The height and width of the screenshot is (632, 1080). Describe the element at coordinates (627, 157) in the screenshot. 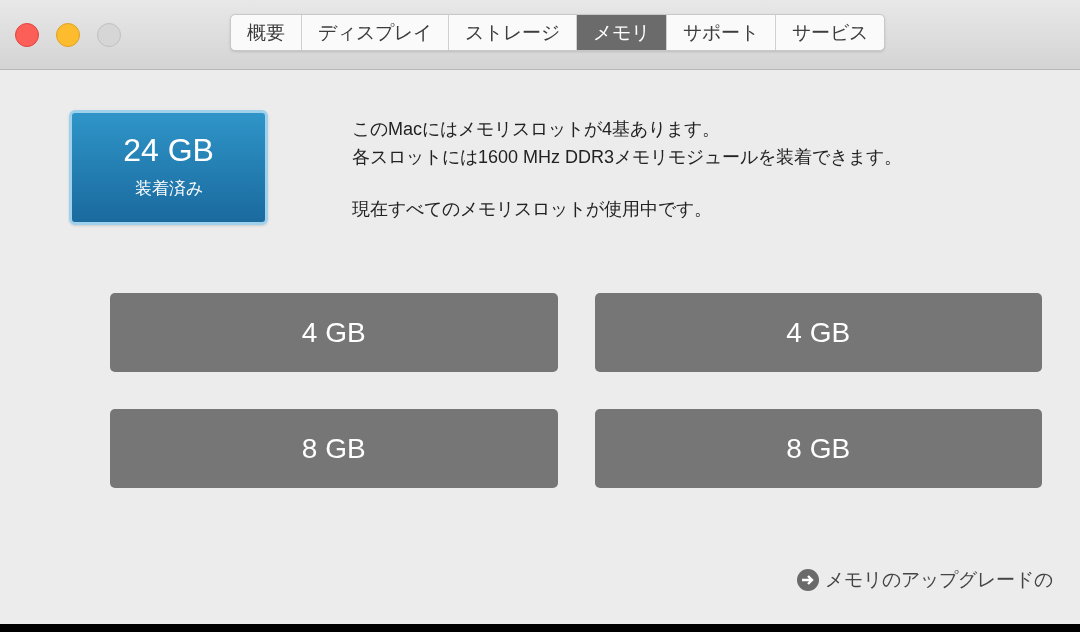

I see `info-text: 各スロットには1600 MHz DDR3メモリモジュールを装着できます。` at that location.